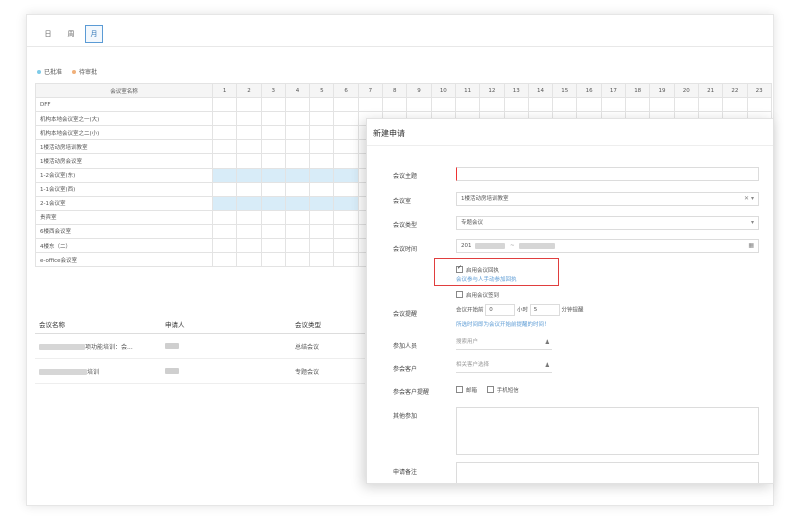 Image resolution: width=802 pixels, height=517 pixels. What do you see at coordinates (459, 268) in the screenshot?
I see `receipt-checkbox` at bounding box center [459, 268].